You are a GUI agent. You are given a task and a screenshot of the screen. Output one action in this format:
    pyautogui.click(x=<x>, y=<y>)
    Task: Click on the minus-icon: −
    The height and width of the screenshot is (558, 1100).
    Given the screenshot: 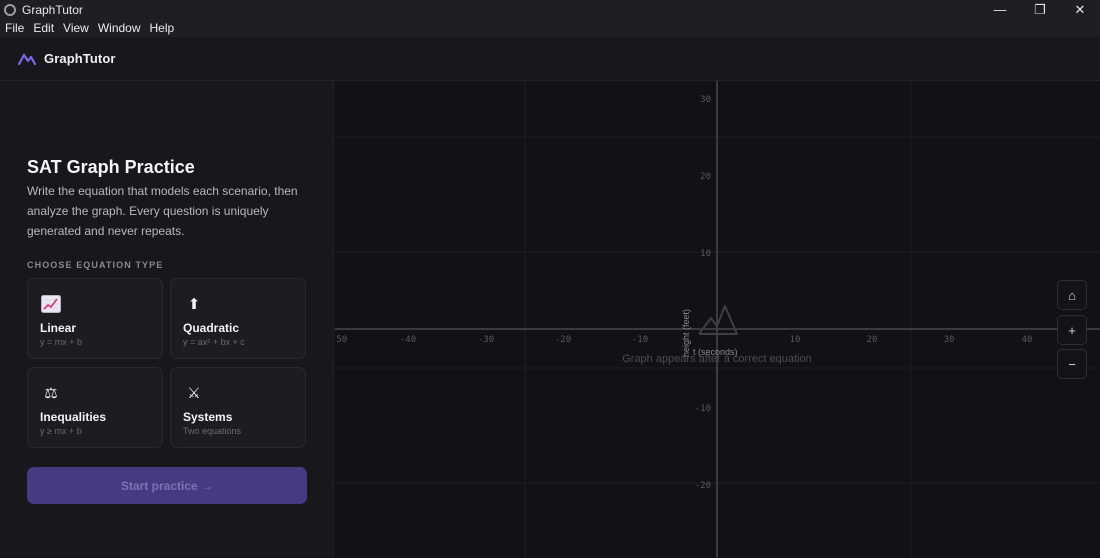 What is the action you would take?
    pyautogui.click(x=1072, y=364)
    